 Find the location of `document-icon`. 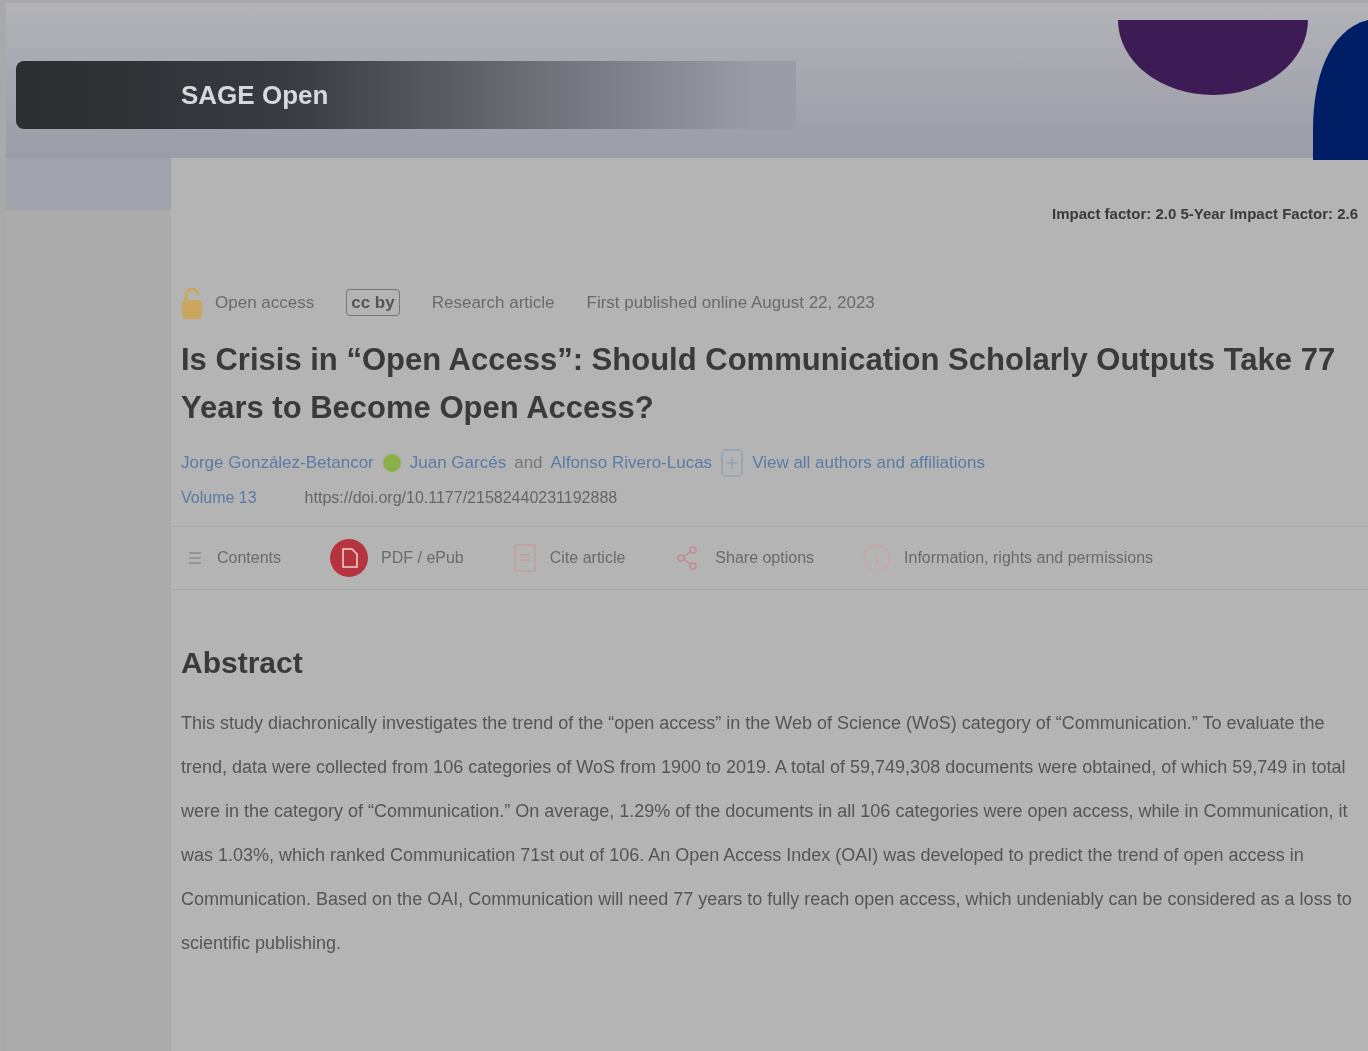

document-icon is located at coordinates (349, 557).